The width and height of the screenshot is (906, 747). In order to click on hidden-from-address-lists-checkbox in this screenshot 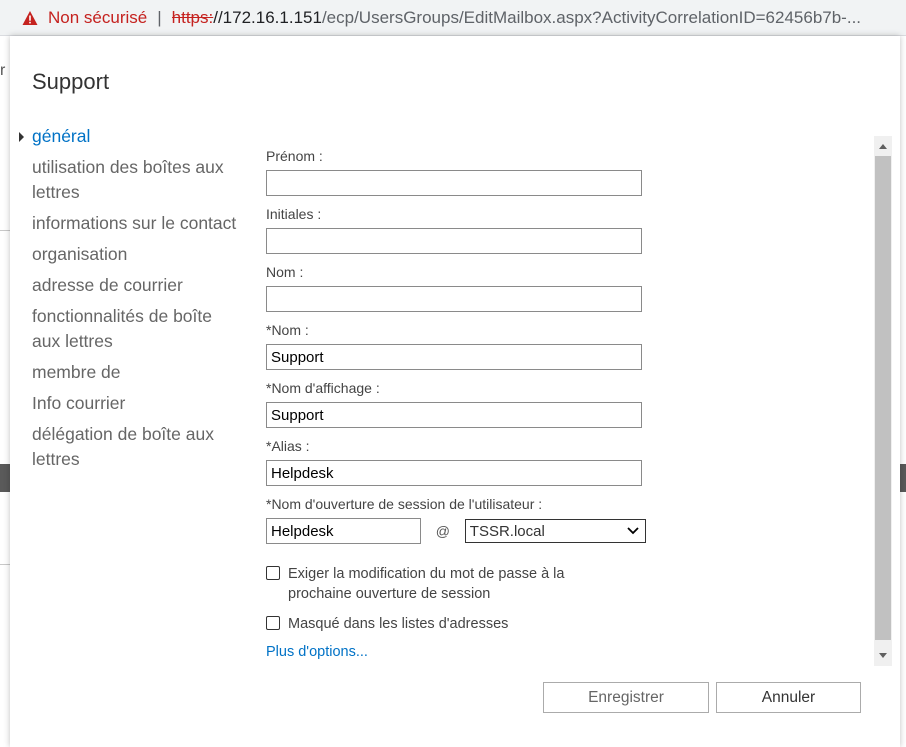, I will do `click(273, 623)`.